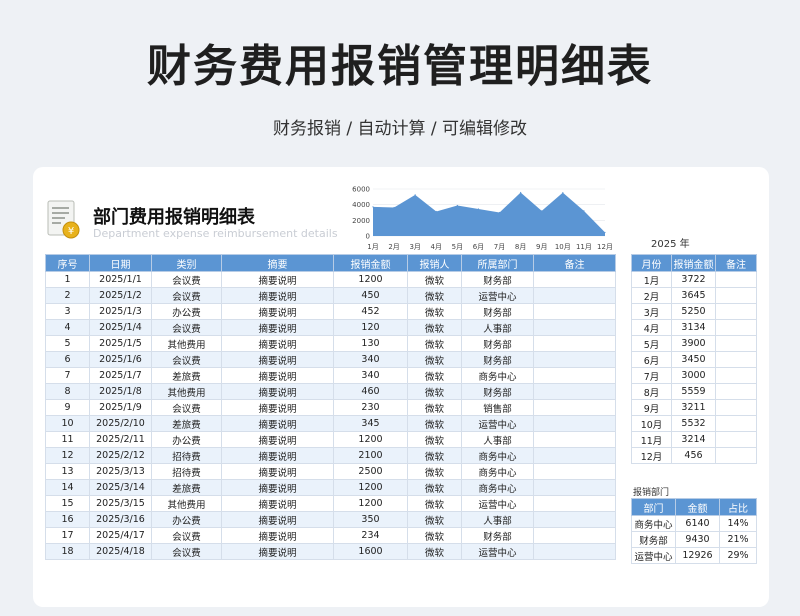 The height and width of the screenshot is (616, 800). Describe the element at coordinates (67, 471) in the screenshot. I see `table-cell: 13` at that location.